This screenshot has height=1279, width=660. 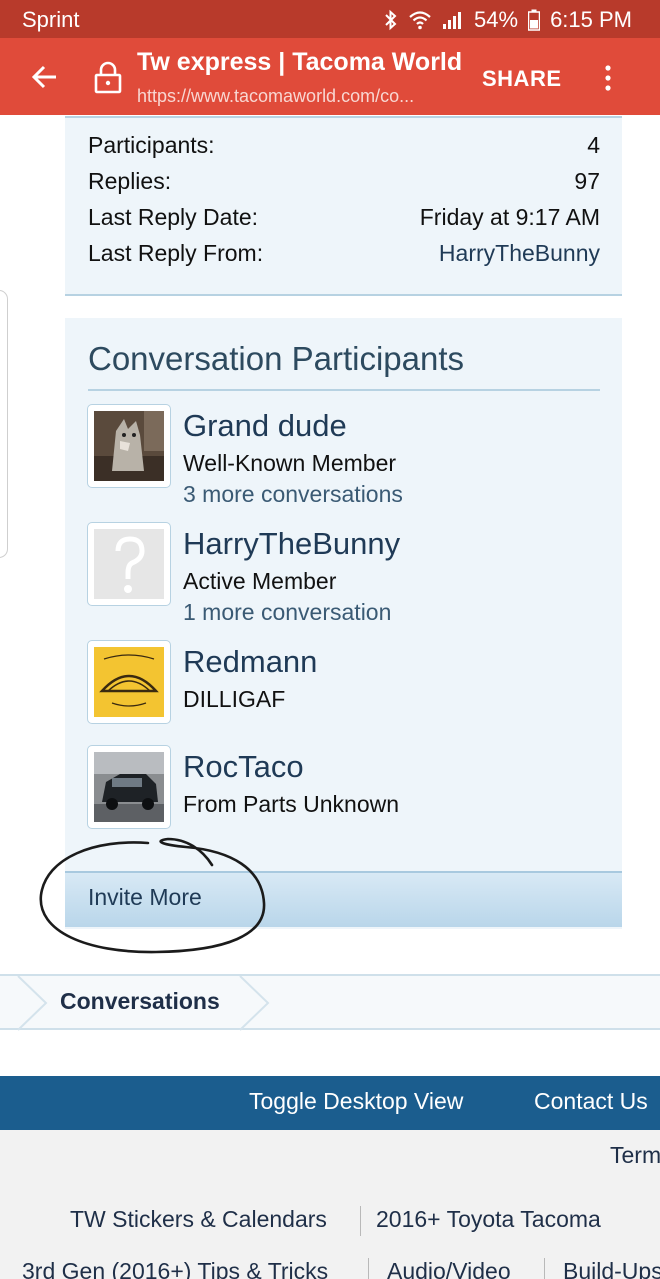 I want to click on invite-more-bar: Invite More, so click(x=343, y=899).